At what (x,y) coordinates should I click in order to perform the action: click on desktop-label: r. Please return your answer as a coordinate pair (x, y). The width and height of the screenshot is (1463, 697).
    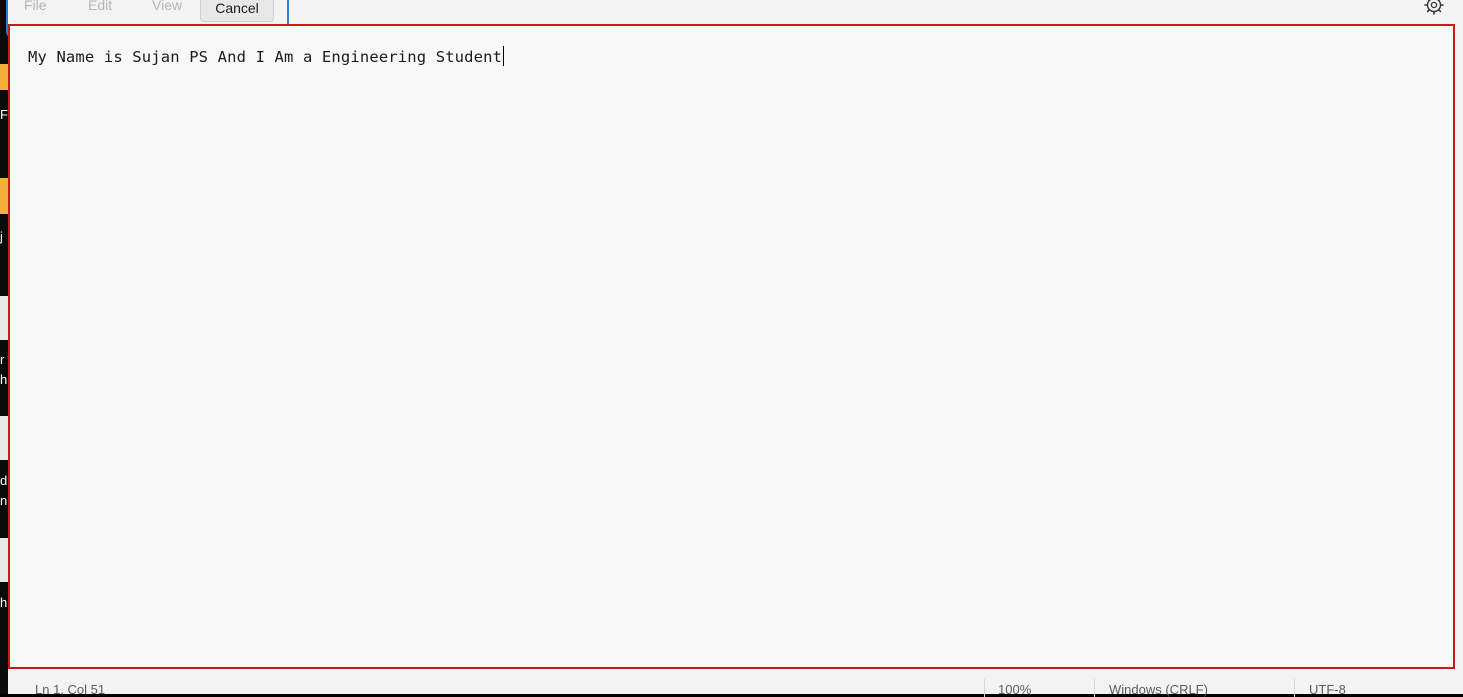
    Looking at the image, I should click on (2, 360).